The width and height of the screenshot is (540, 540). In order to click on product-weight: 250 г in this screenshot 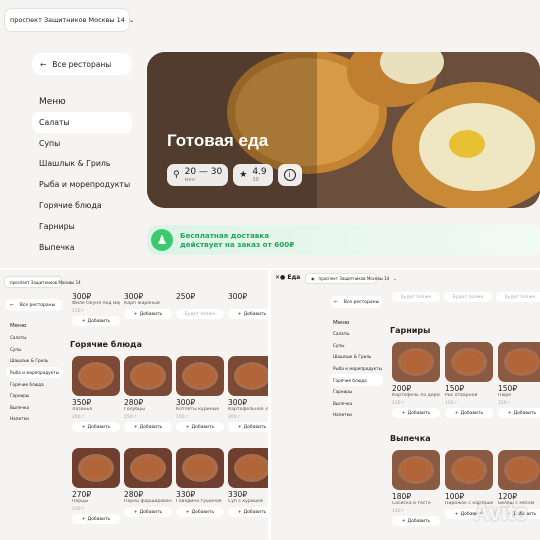, I will do `click(130, 417)`.